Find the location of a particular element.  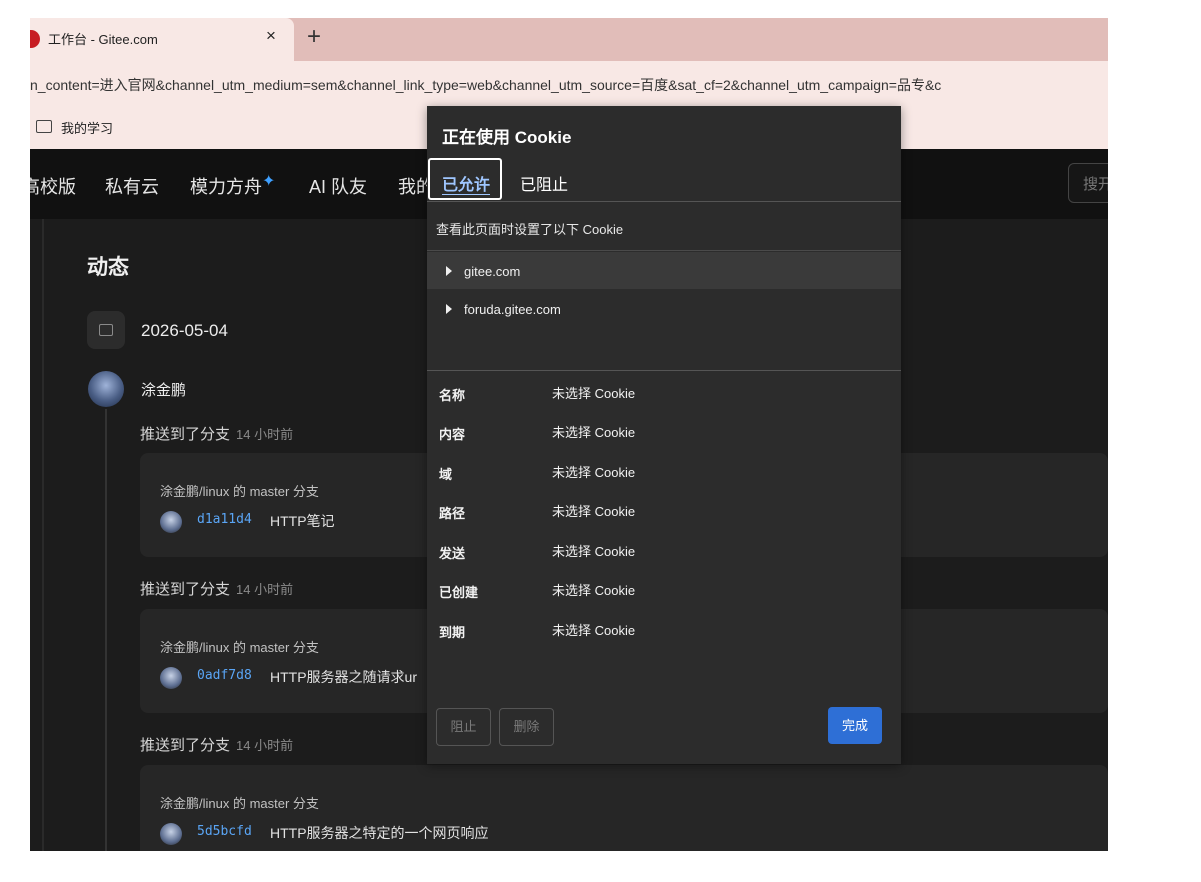

nav-item-moli: 模力方舟✦ is located at coordinates (232, 186).